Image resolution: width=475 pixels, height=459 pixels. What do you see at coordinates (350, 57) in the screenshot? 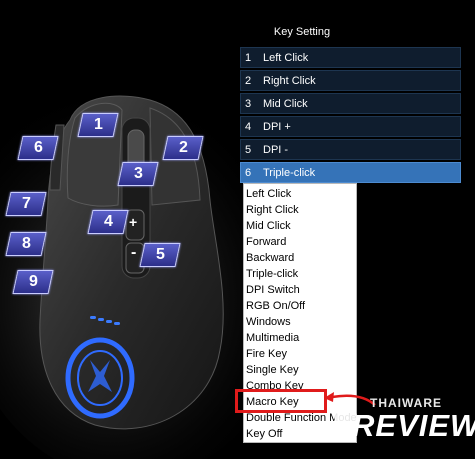
I see `key-row-1: 1 Left Click` at bounding box center [350, 57].